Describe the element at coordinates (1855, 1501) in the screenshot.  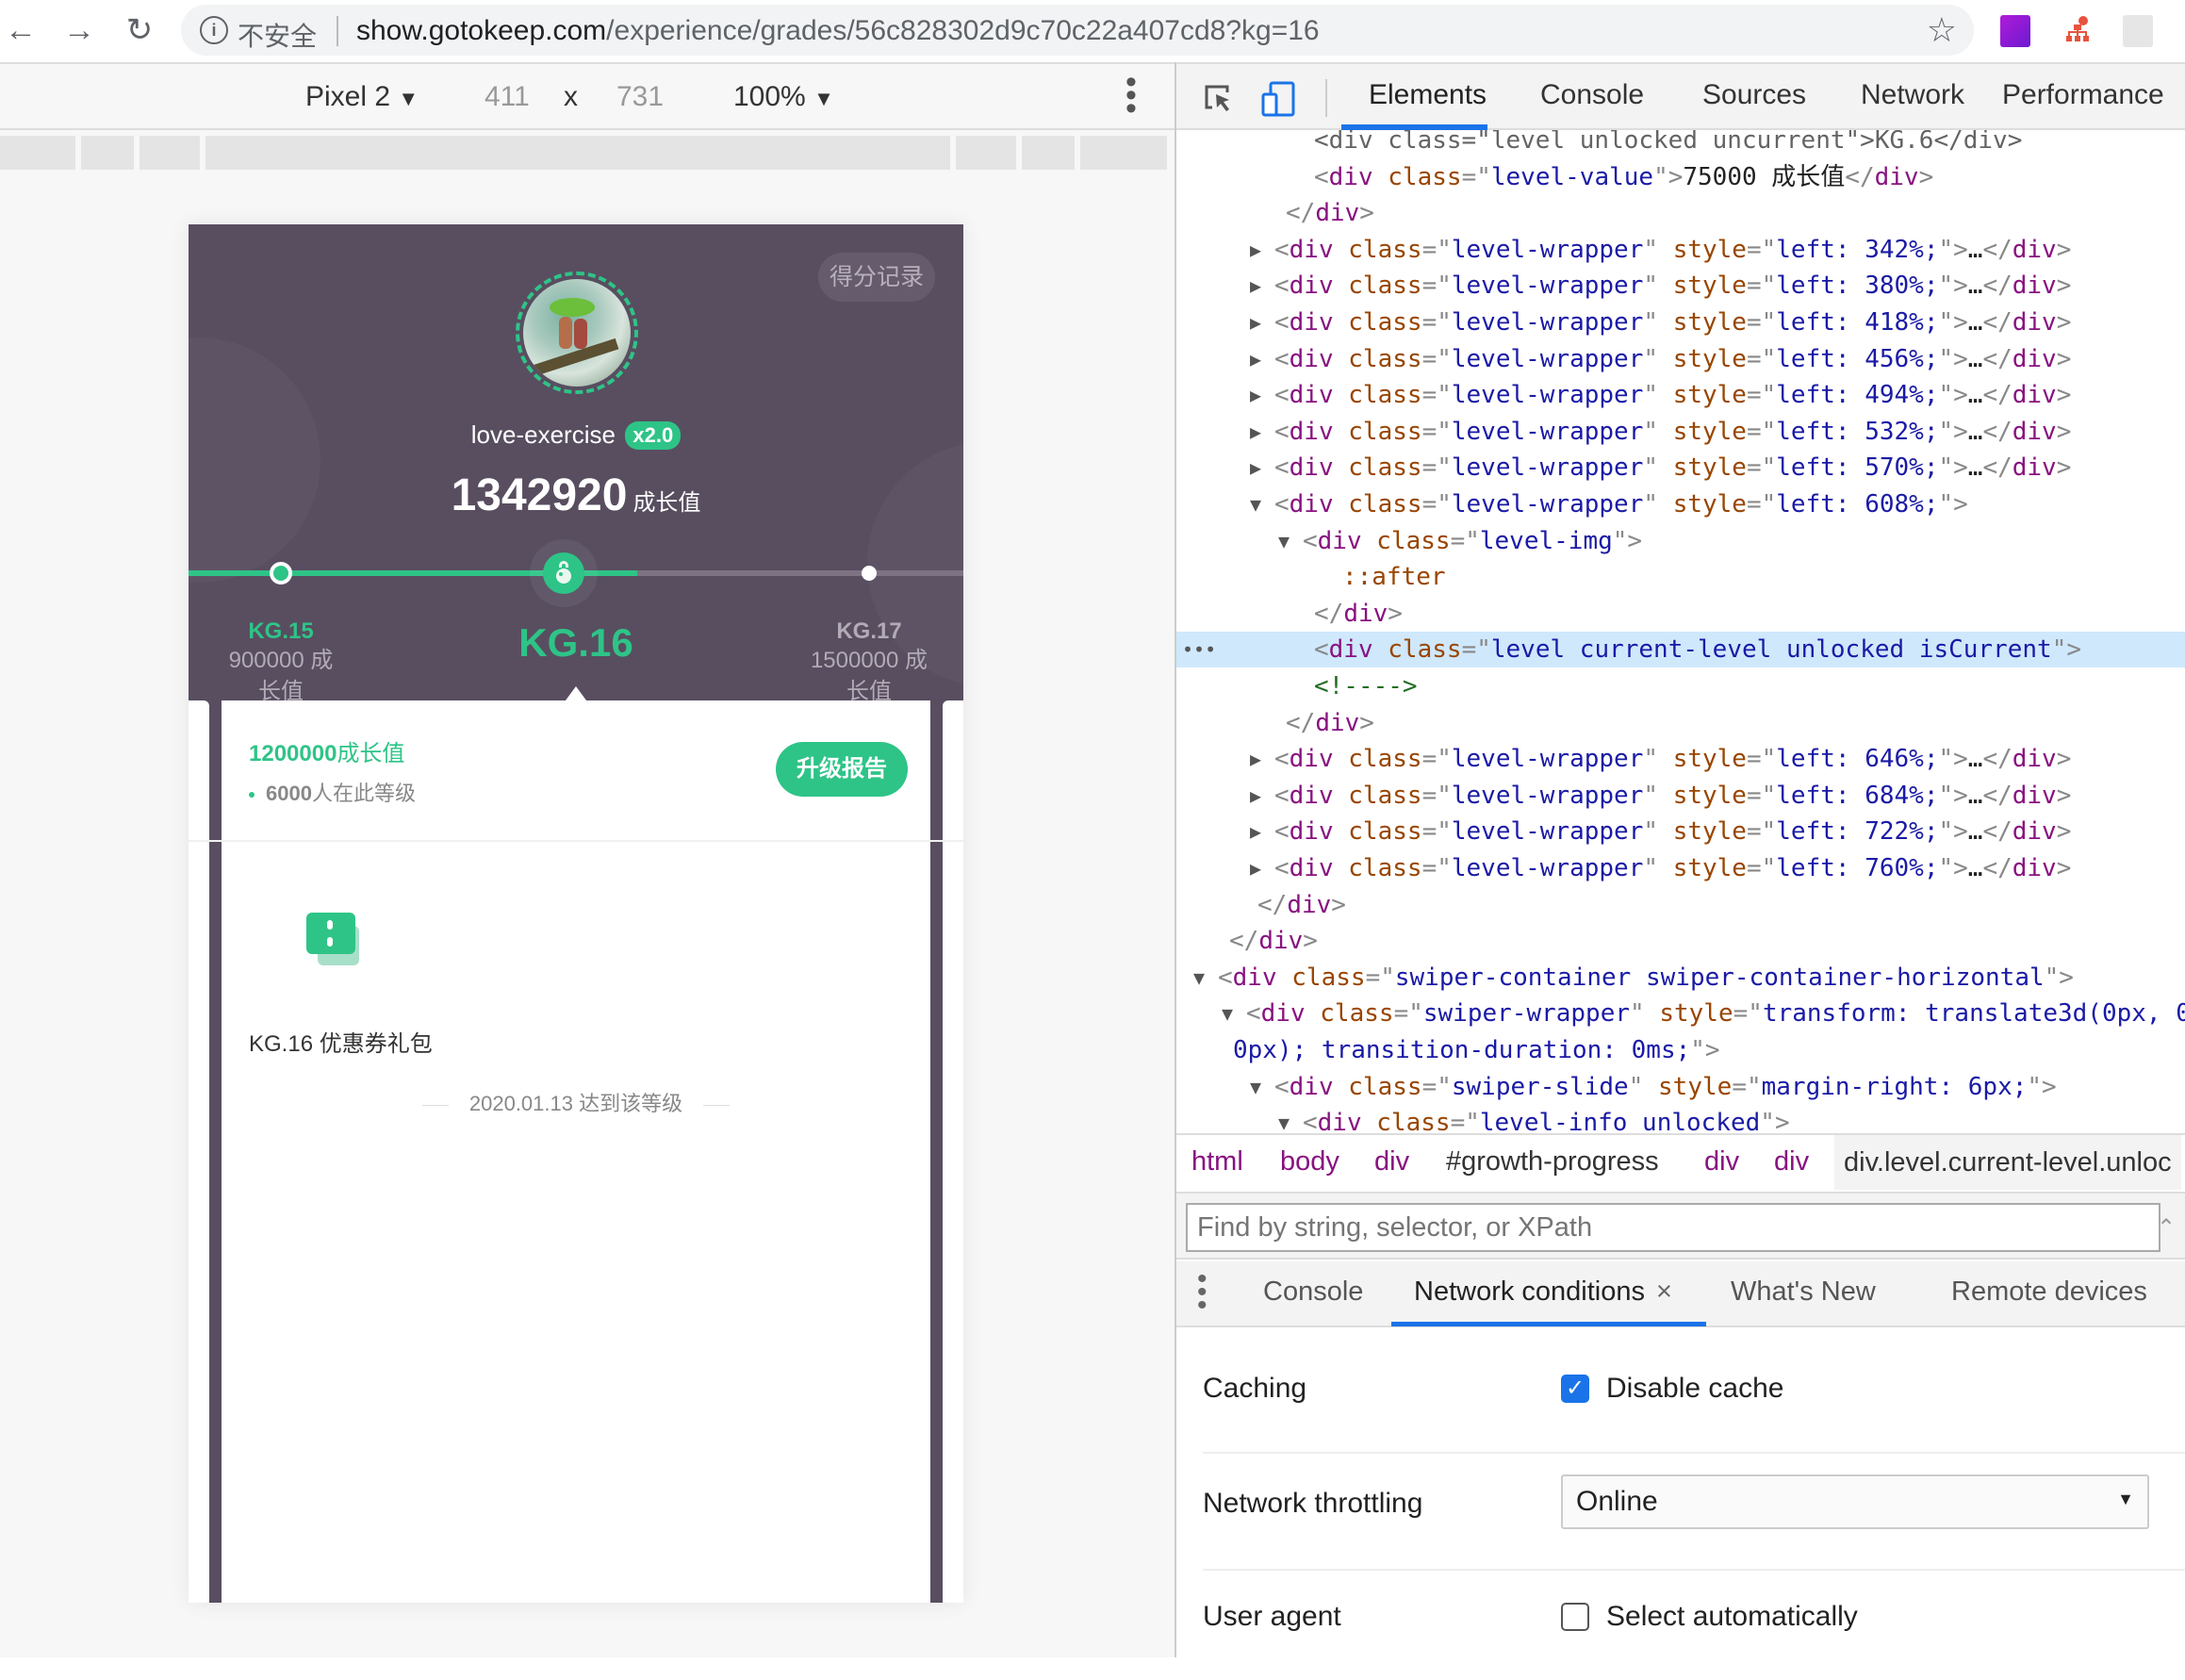
I see `throttling-select: Online ▼` at that location.